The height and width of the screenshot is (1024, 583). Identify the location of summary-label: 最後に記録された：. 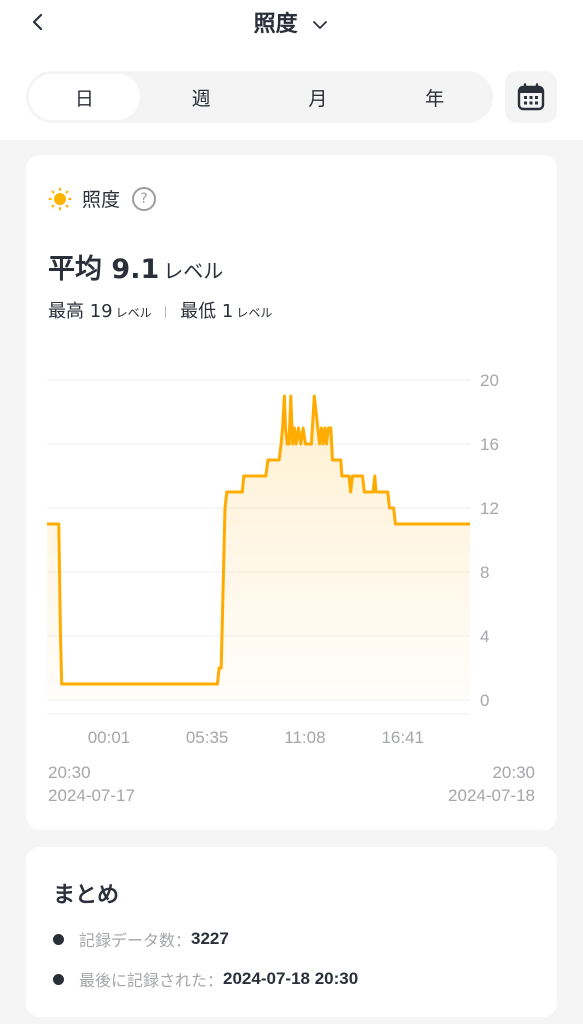
(151, 980).